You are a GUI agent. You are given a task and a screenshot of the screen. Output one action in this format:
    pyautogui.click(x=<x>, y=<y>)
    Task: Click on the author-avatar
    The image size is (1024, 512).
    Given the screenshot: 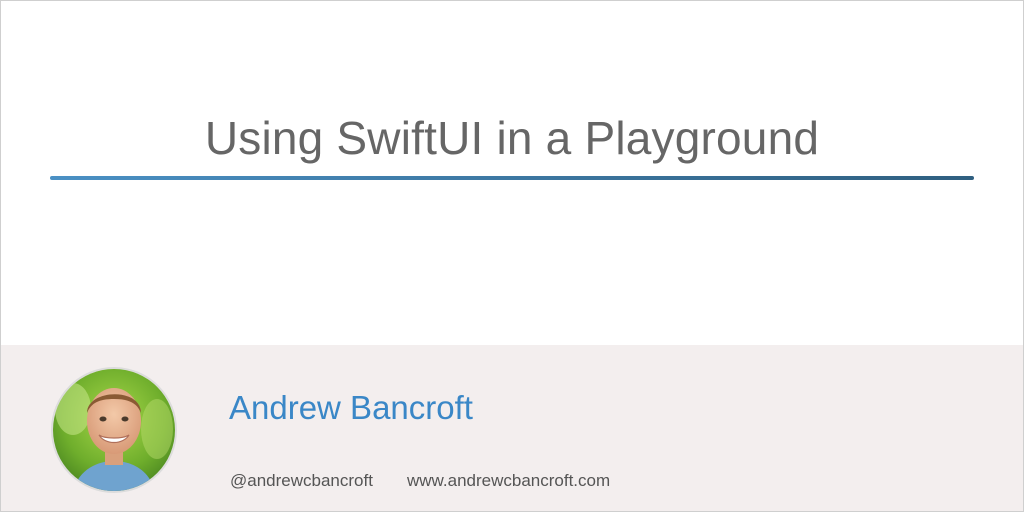 What is the action you would take?
    pyautogui.click(x=114, y=430)
    